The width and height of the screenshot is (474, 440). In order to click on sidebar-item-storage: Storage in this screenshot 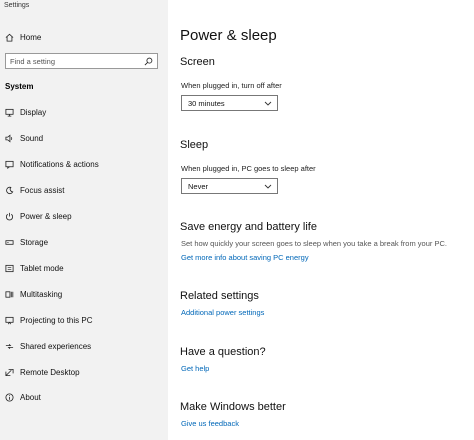, I will do `click(84, 242)`.